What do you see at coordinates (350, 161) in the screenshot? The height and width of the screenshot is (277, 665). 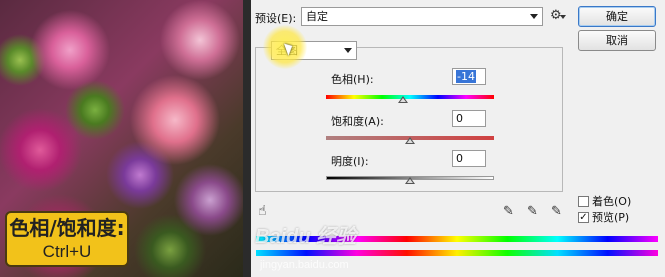 I see `lightness-label: 明度(I):` at bounding box center [350, 161].